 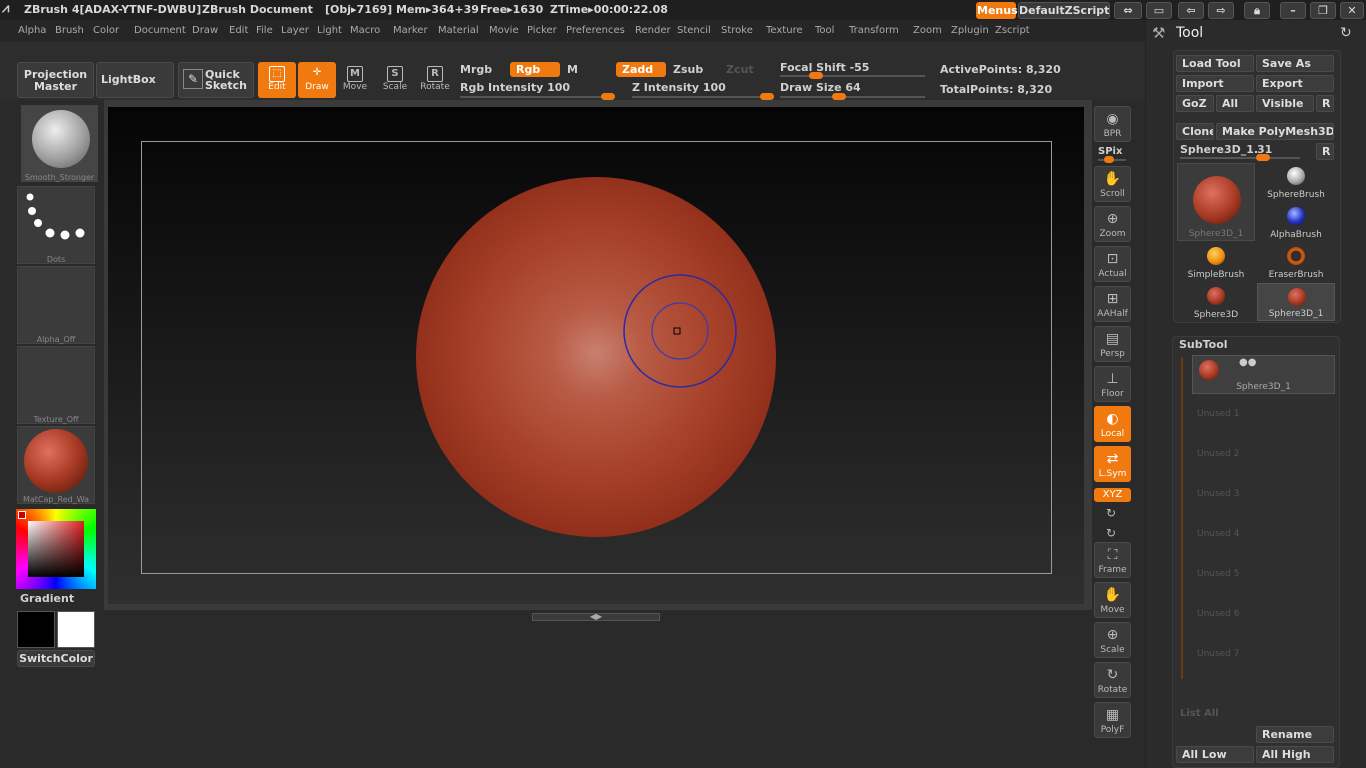 What do you see at coordinates (1112, 600) in the screenshot?
I see `move-button: ✋ Move` at bounding box center [1112, 600].